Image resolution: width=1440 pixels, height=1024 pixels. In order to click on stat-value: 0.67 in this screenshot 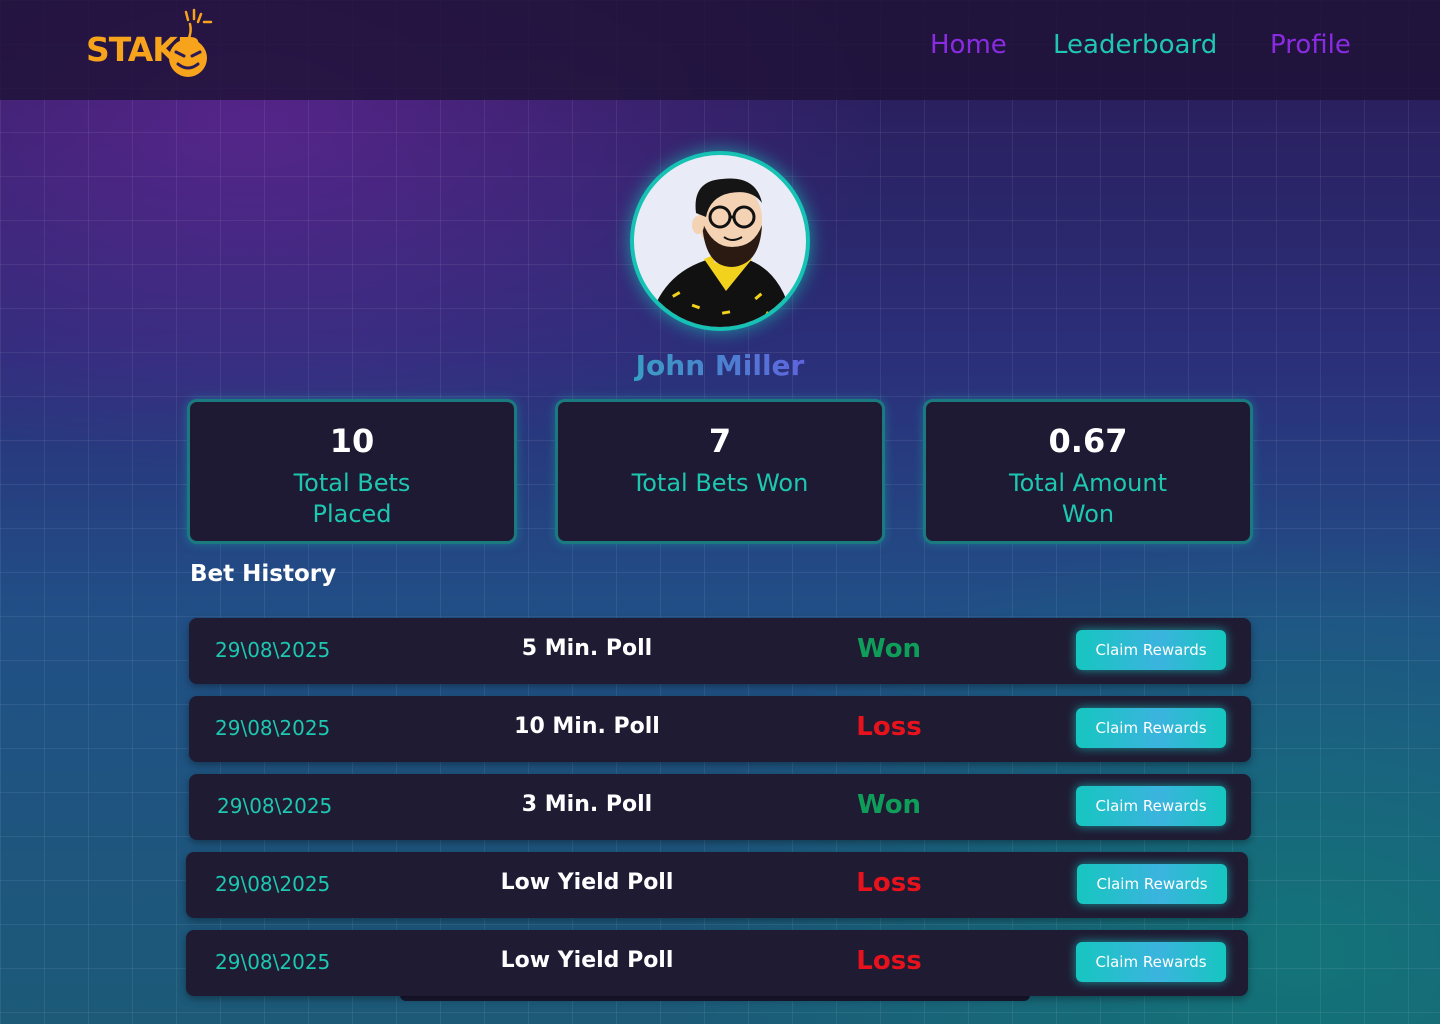, I will do `click(1088, 441)`.